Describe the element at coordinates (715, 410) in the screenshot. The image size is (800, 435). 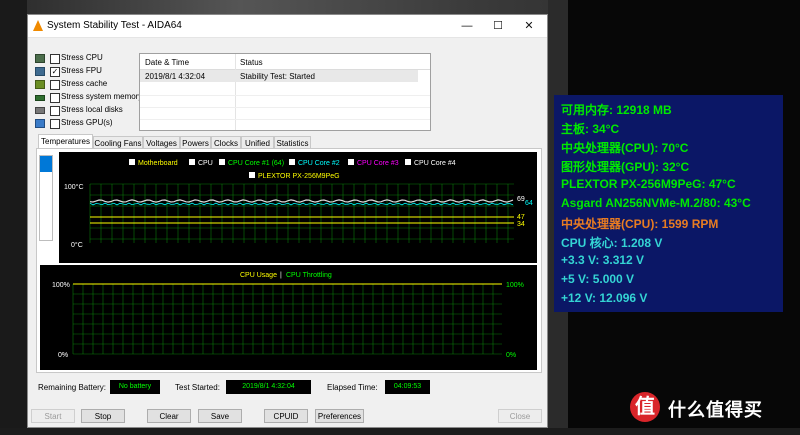
I see `watermark-text: 什么值得买` at that location.